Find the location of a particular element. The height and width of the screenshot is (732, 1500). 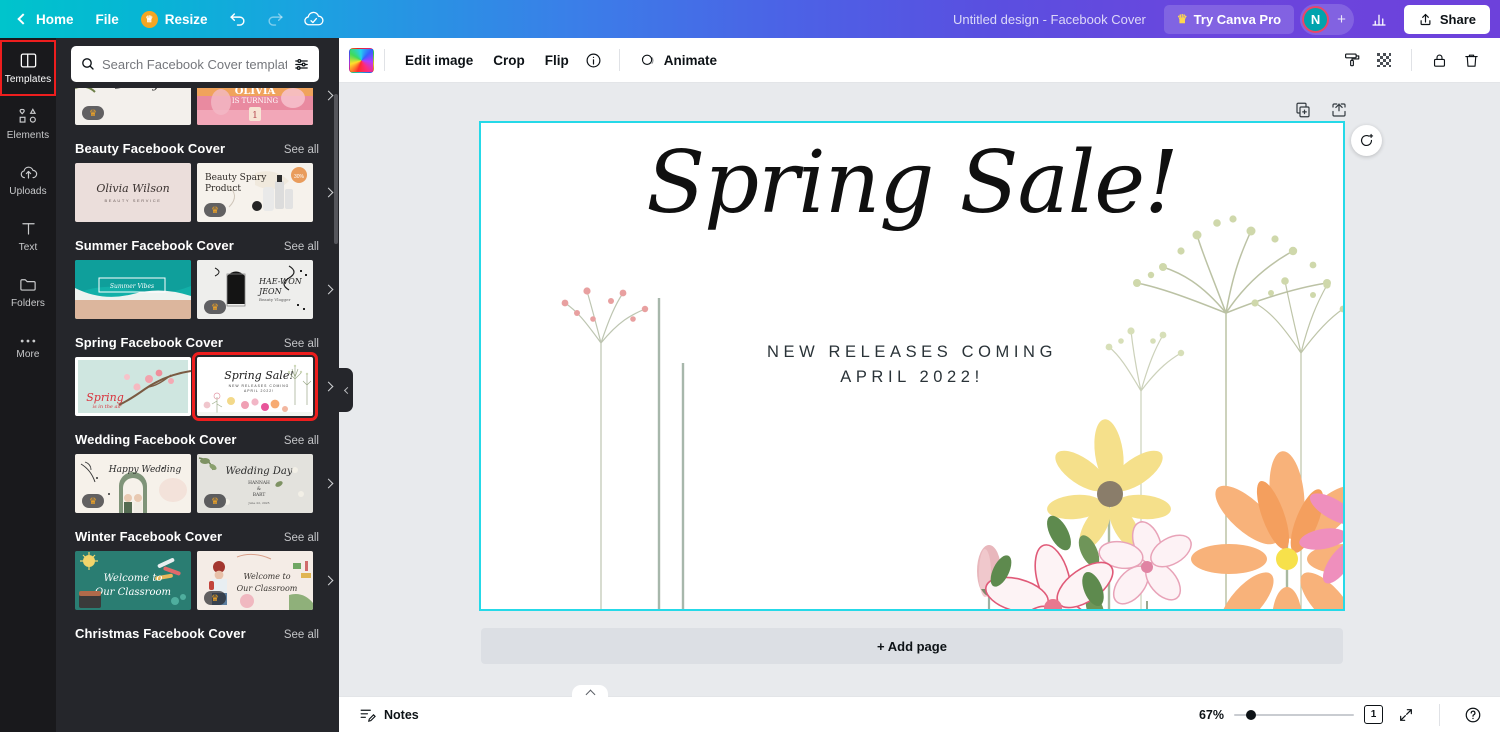

add-page-button: + Add page is located at coordinates (912, 646).